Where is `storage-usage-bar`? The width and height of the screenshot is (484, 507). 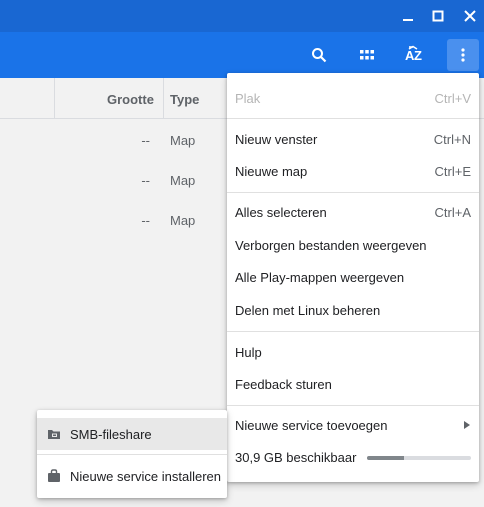
storage-usage-bar is located at coordinates (419, 458).